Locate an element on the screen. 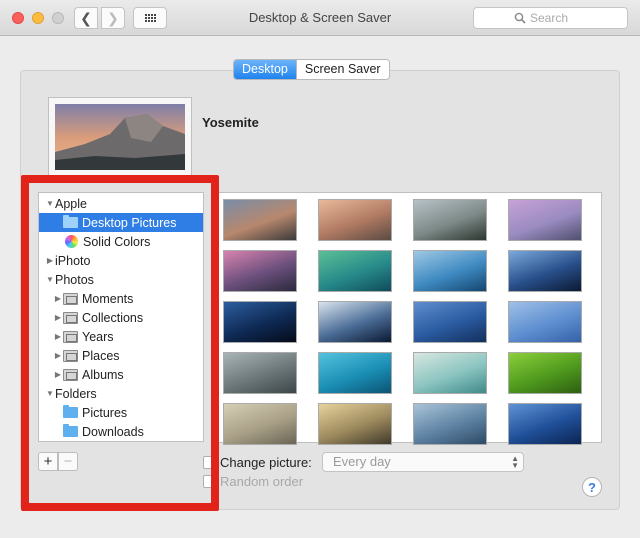  wallpaper-name: Yosemite is located at coordinates (230, 122).